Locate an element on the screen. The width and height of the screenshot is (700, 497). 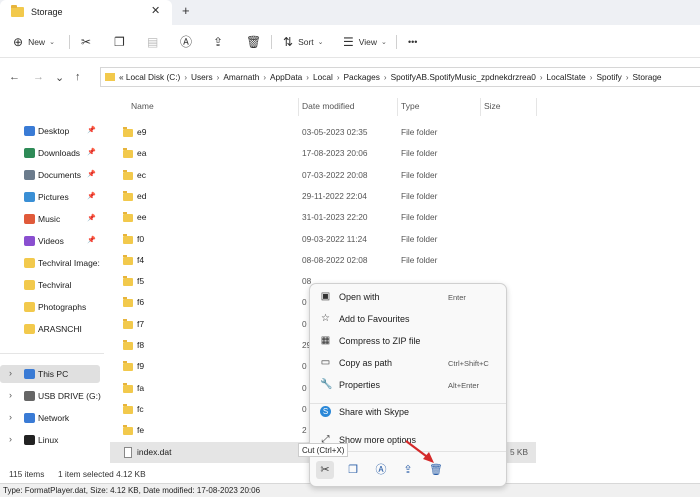
file-row: f4 08-08-2022 02:08 File folder is located at coordinates (323, 260).